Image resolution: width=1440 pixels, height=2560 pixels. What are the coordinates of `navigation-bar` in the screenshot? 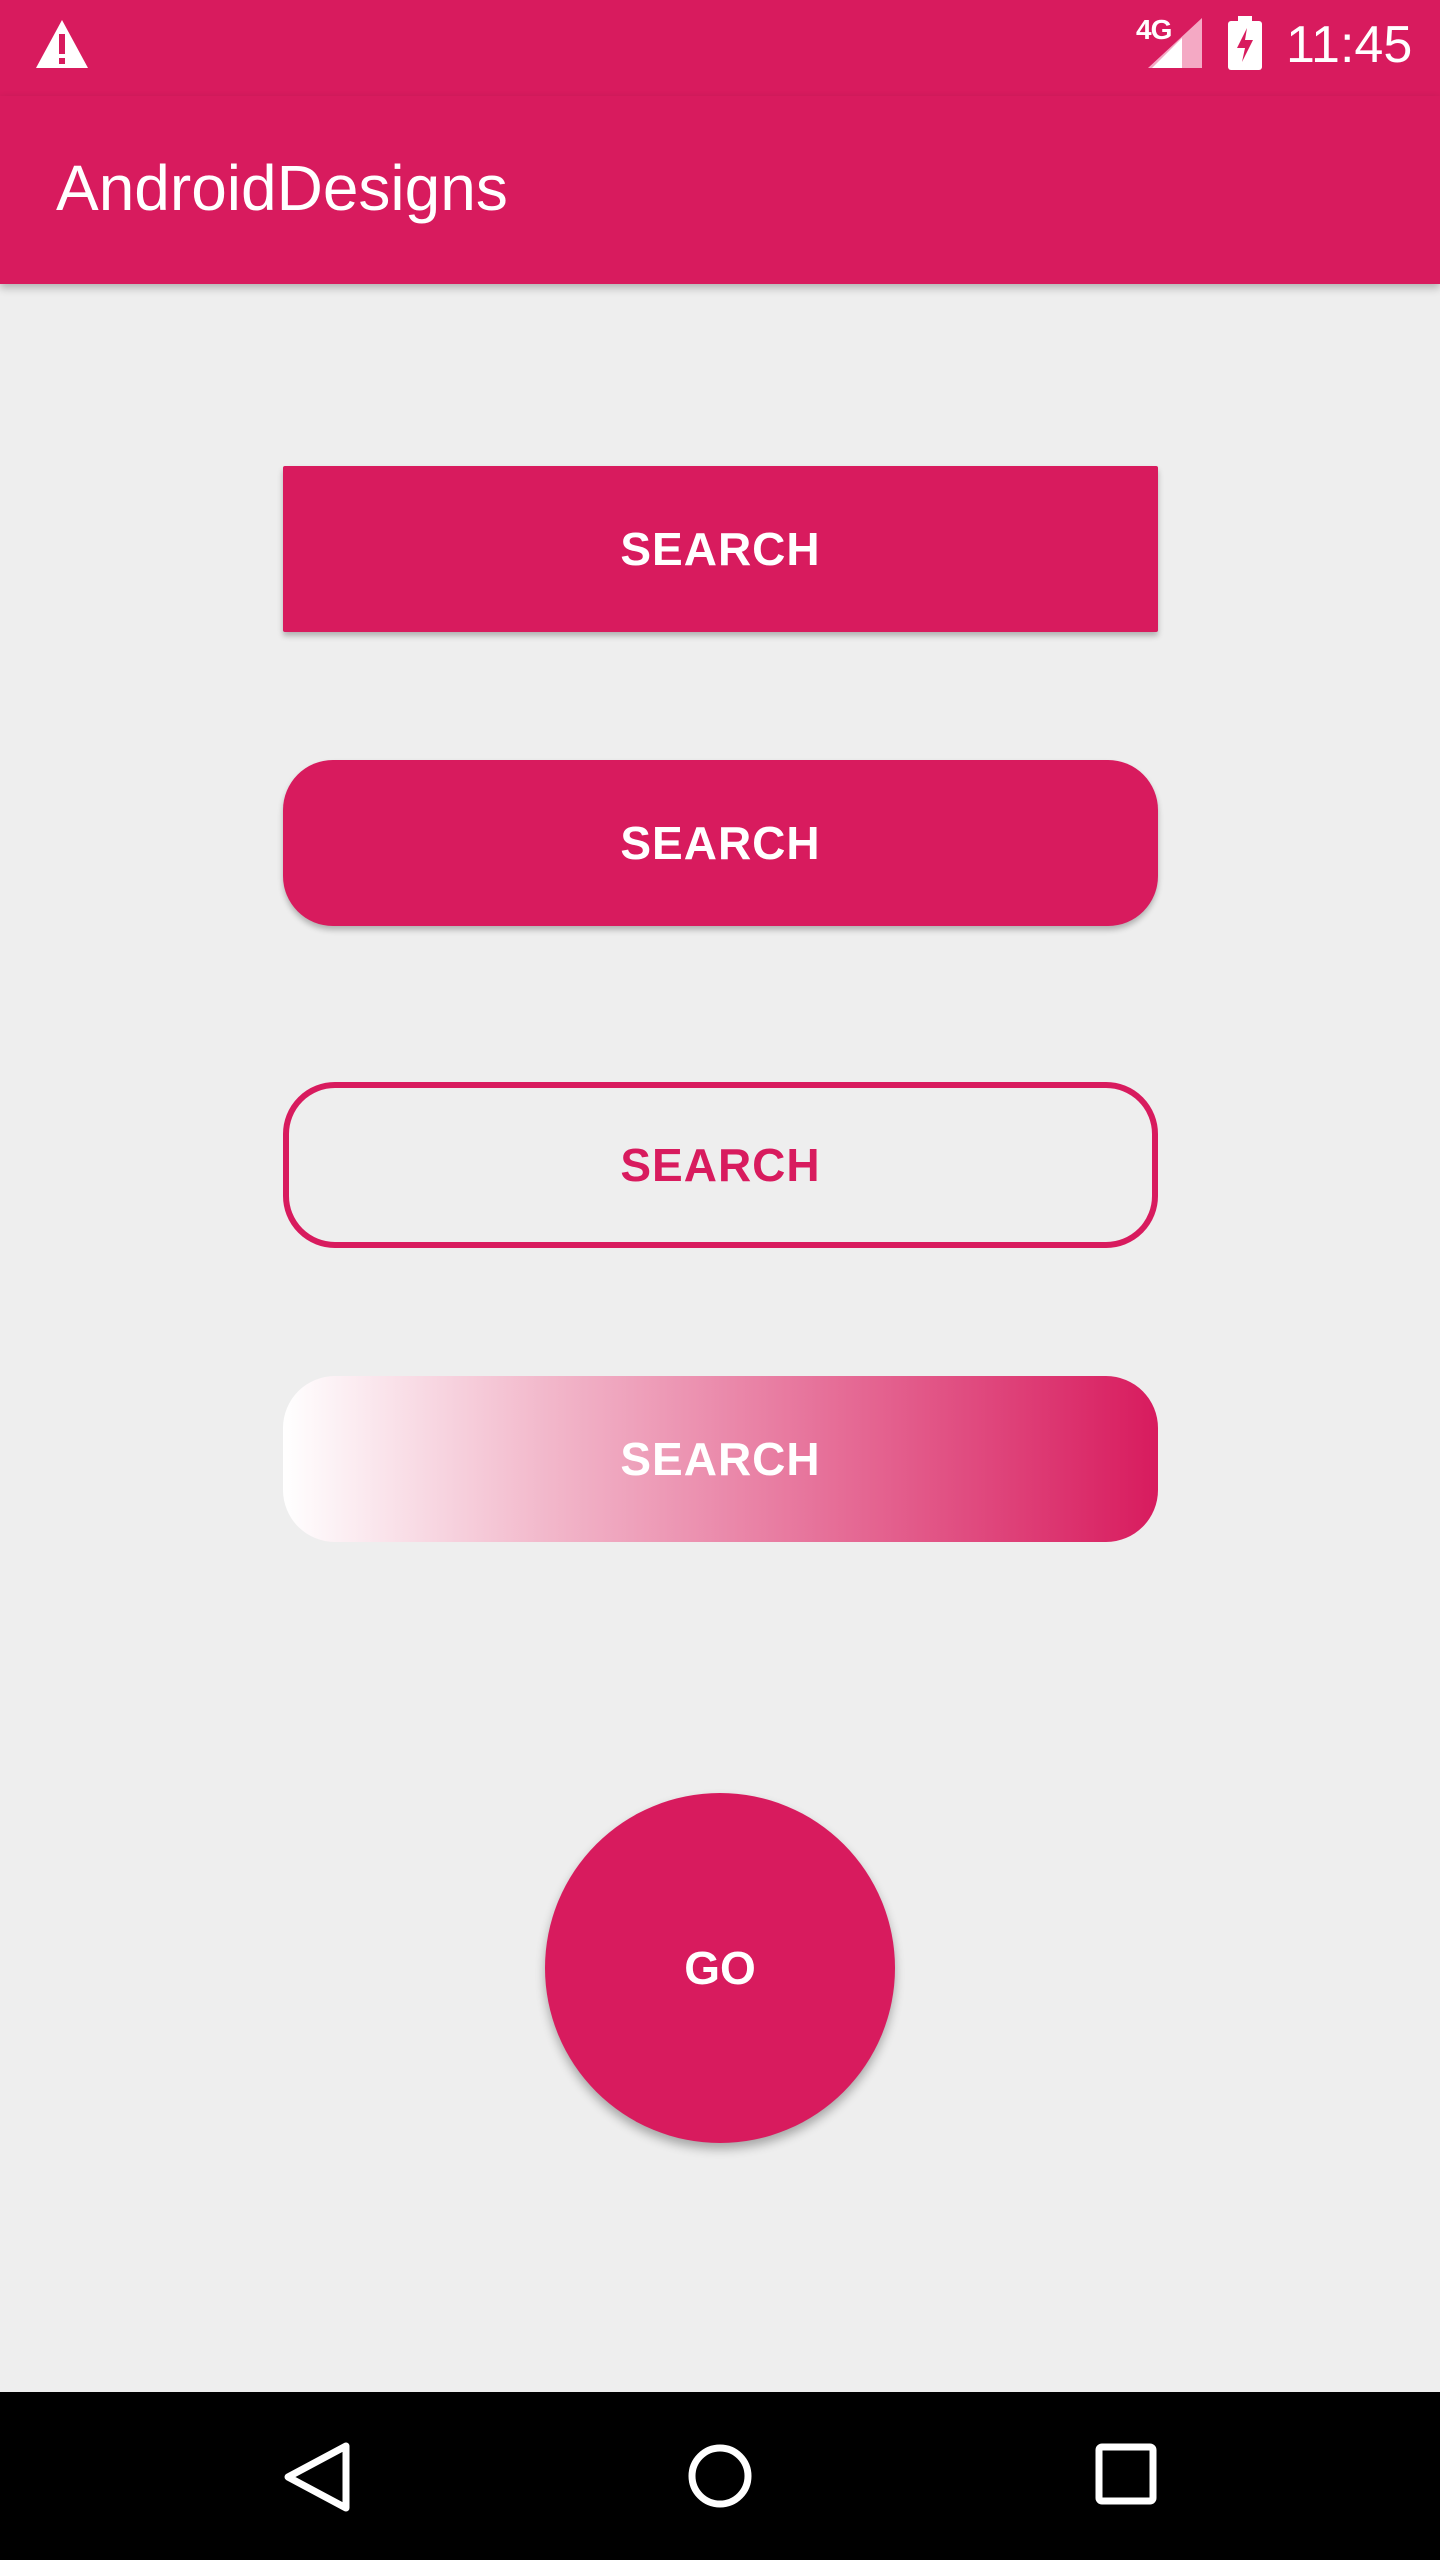 It's located at (720, 2476).